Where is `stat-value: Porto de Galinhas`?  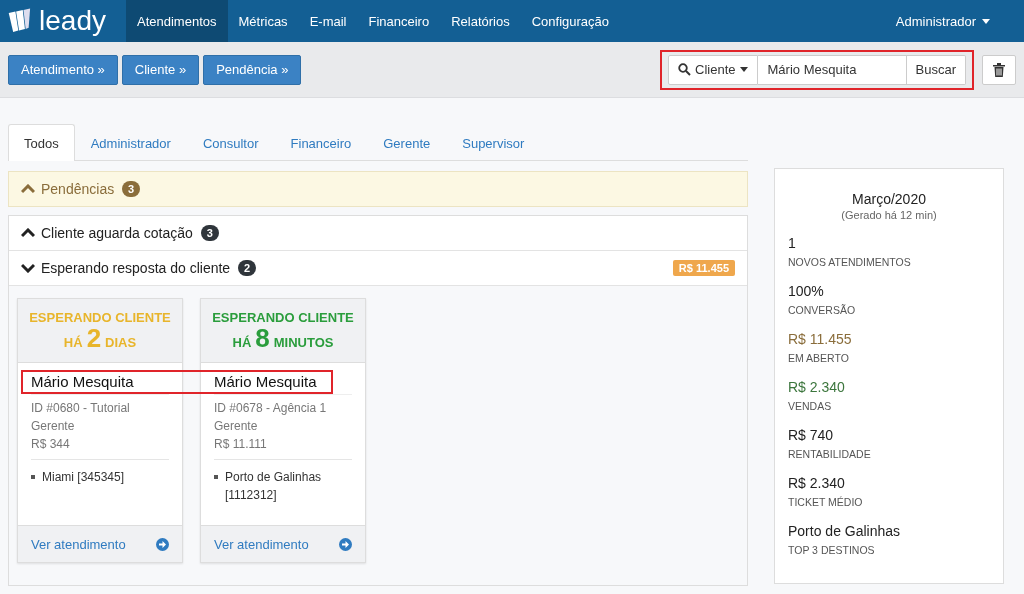
stat-value: Porto de Galinhas is located at coordinates (845, 531).